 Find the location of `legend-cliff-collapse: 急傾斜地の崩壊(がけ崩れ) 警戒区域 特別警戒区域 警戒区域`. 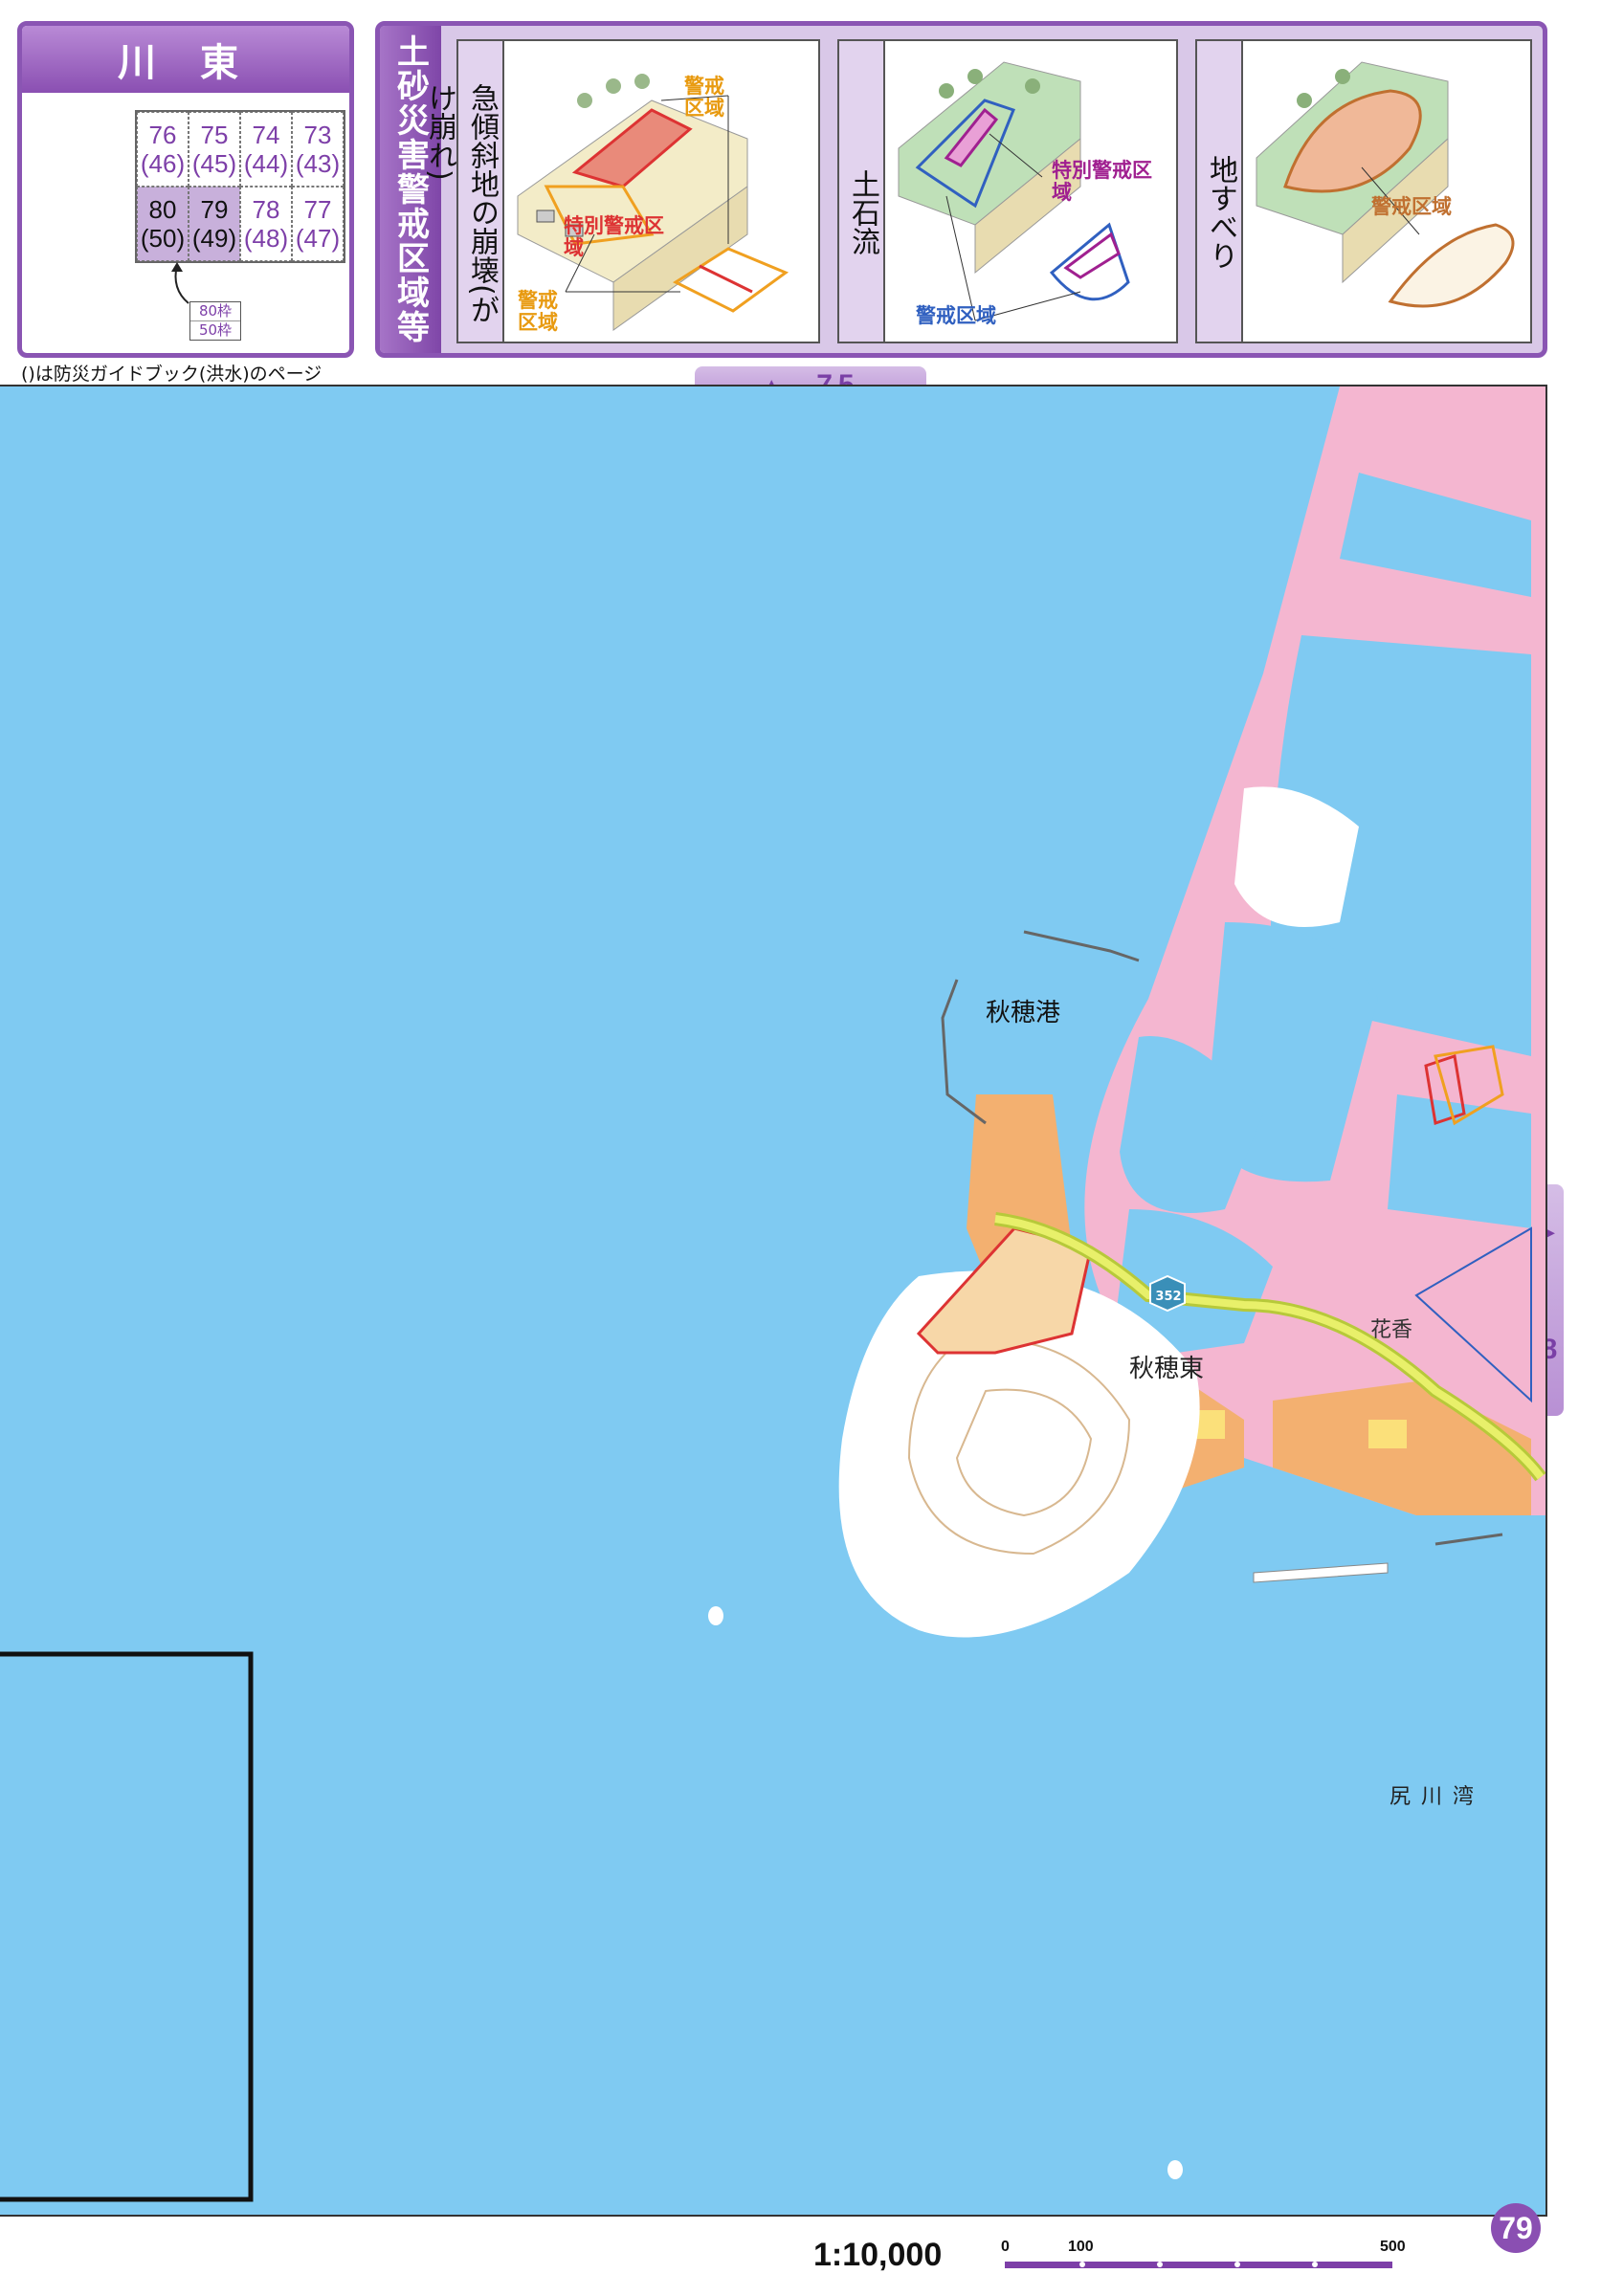

legend-cliff-collapse: 急傾斜地の崩壊(がけ崩れ) 警戒区域 特別警戒区域 警戒区域 is located at coordinates (621, 191).